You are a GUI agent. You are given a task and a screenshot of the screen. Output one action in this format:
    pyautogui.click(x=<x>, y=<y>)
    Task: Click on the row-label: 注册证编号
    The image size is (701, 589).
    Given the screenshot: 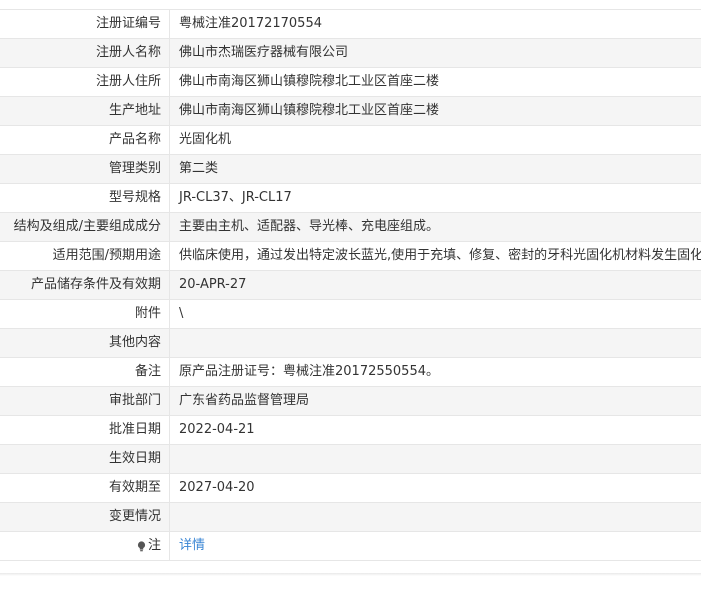 What is the action you would take?
    pyautogui.click(x=85, y=24)
    